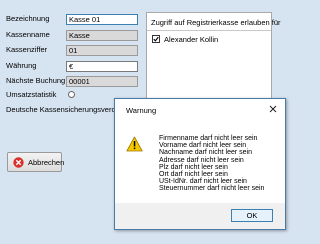 The height and width of the screenshot is (244, 320). I want to click on message-line: Vorname darf nicht leer sein, so click(203, 146).